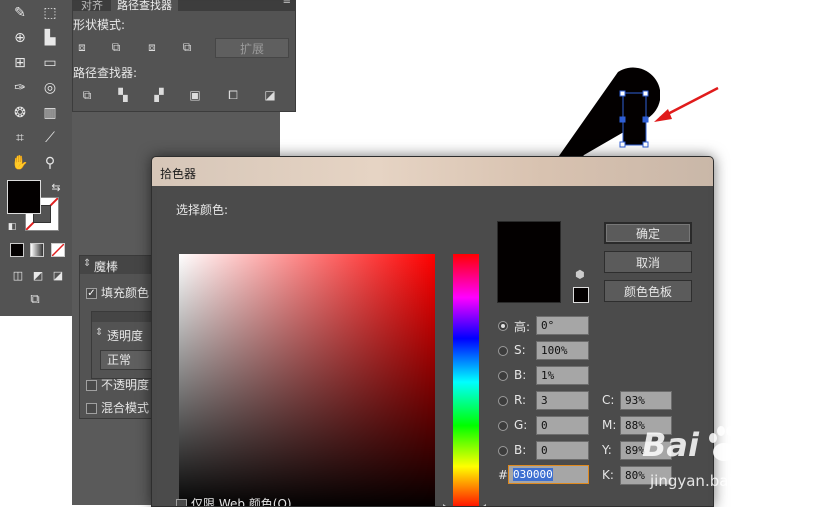  Describe the element at coordinates (202, 210) in the screenshot. I see `select-color-label: 选择颜色:` at that location.